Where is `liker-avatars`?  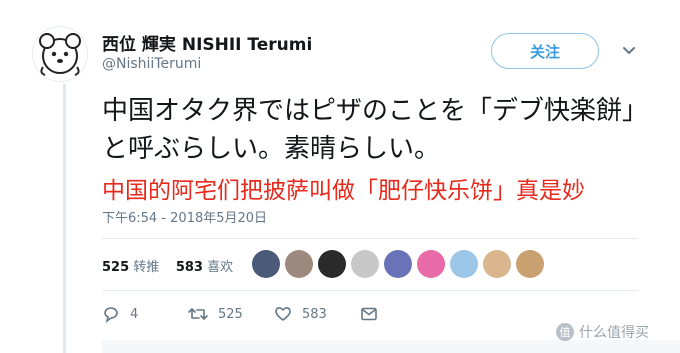 liker-avatars is located at coordinates (398, 264).